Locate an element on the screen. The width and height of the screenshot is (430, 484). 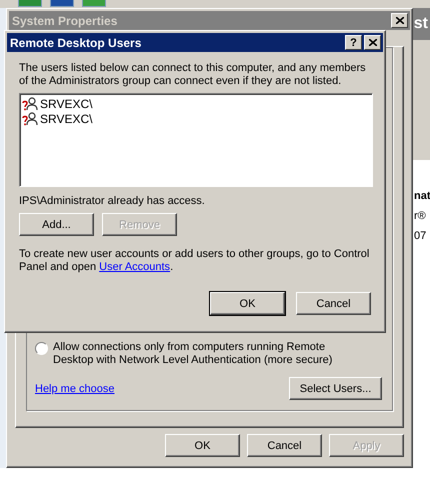
help-button: ? is located at coordinates (353, 42).